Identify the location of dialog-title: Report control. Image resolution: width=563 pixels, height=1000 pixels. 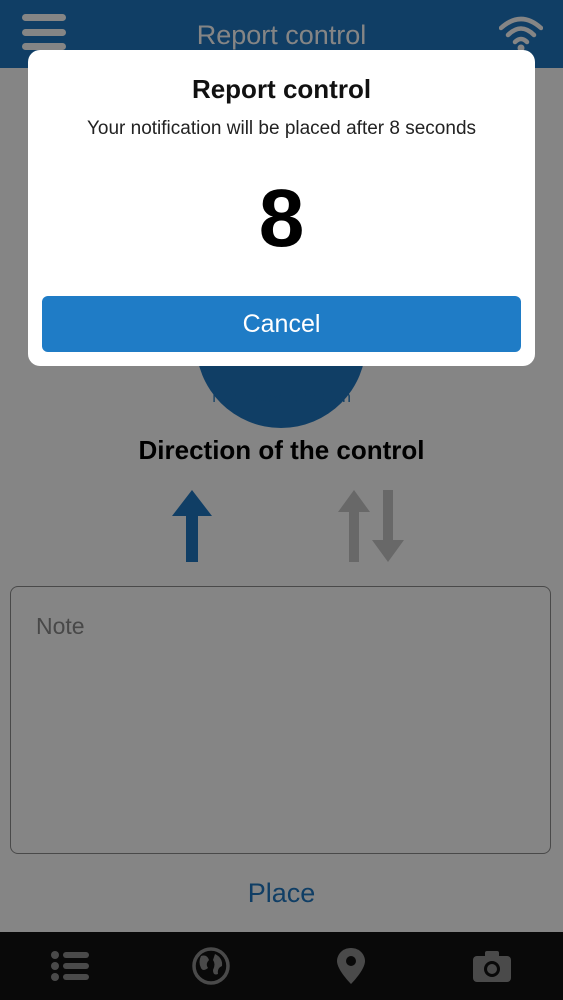
(281, 89).